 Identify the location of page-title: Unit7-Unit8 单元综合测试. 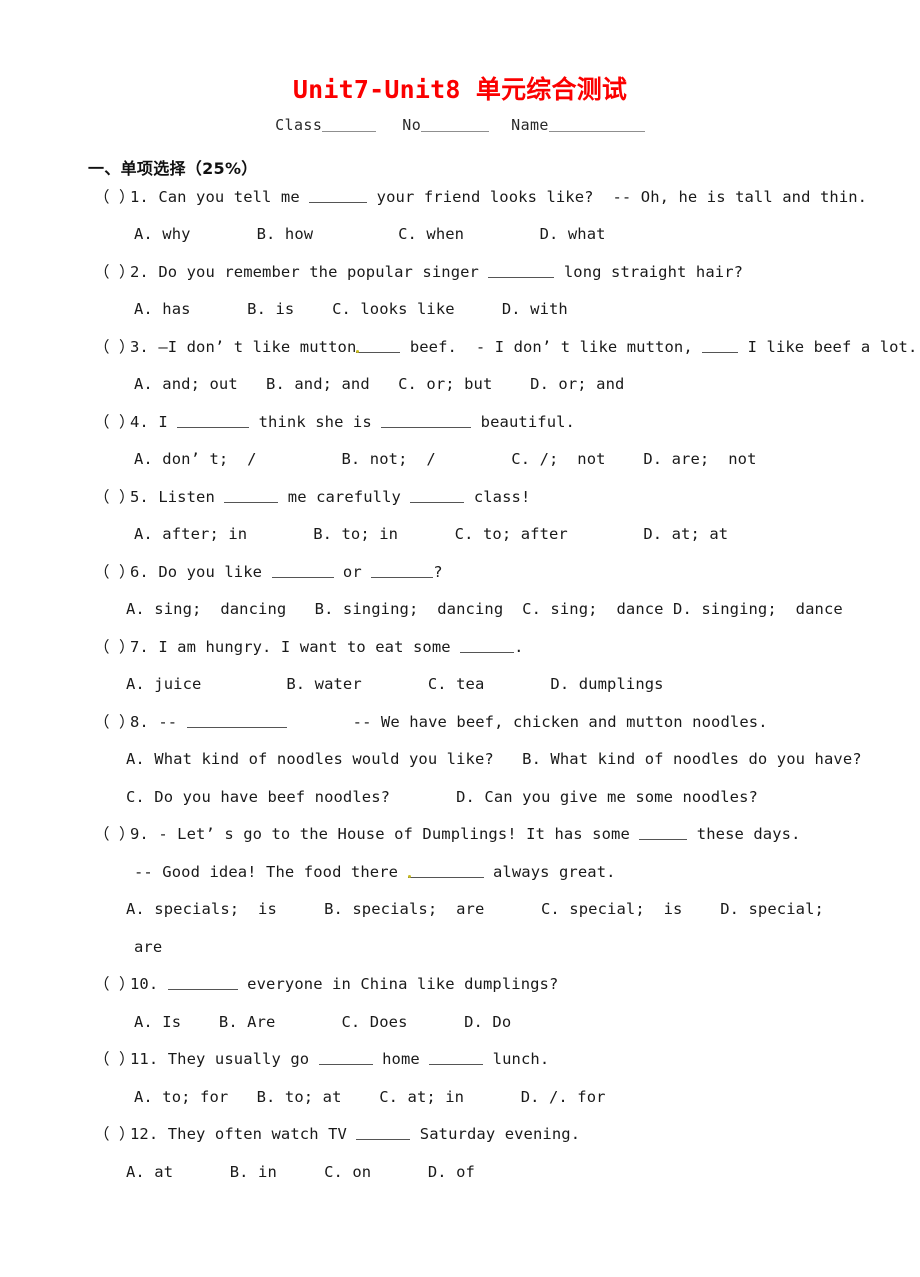
(460, 89).